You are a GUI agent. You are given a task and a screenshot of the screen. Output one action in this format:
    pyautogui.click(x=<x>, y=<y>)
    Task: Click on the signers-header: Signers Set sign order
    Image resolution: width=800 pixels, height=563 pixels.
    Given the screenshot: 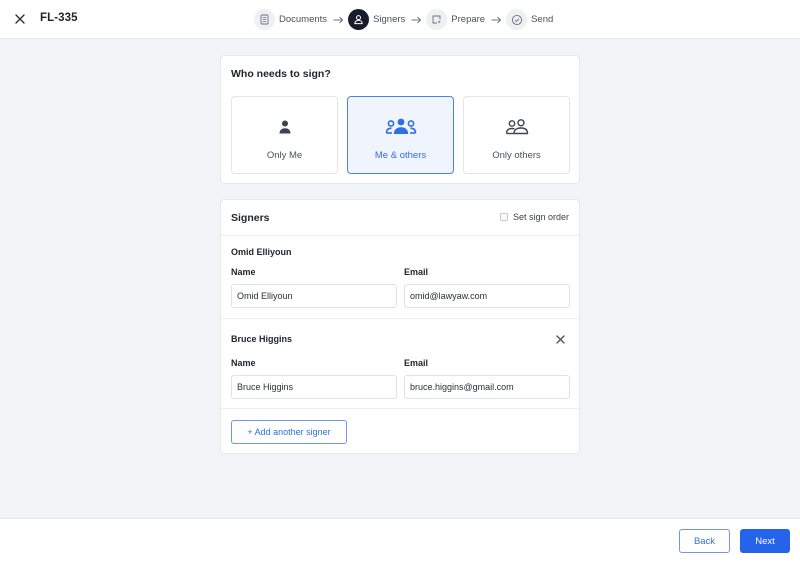 What is the action you would take?
    pyautogui.click(x=400, y=218)
    